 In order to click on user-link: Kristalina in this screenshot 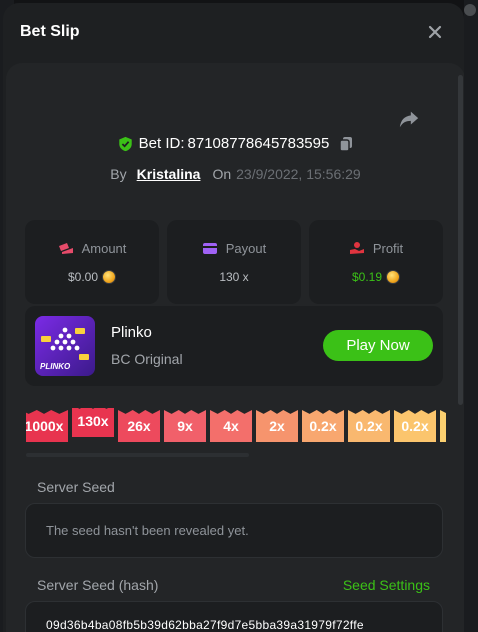, I will do `click(169, 174)`.